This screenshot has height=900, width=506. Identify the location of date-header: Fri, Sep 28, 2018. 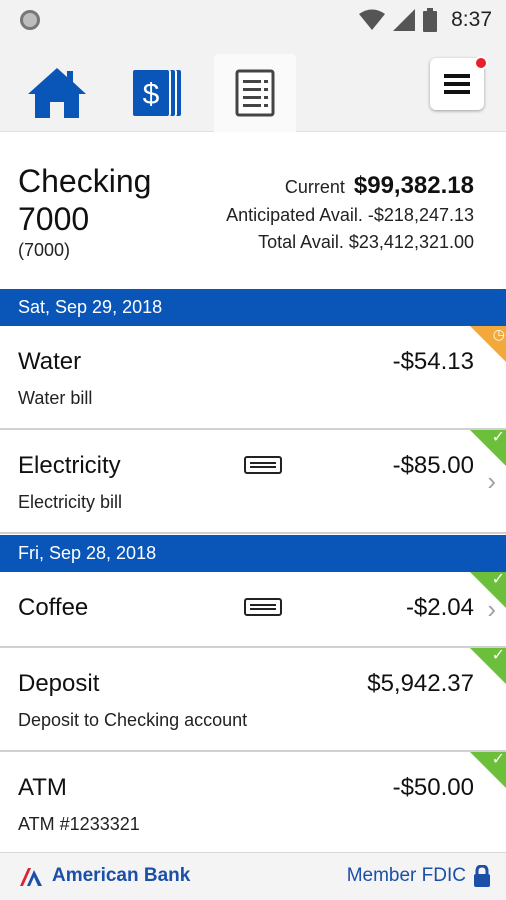
(253, 553).